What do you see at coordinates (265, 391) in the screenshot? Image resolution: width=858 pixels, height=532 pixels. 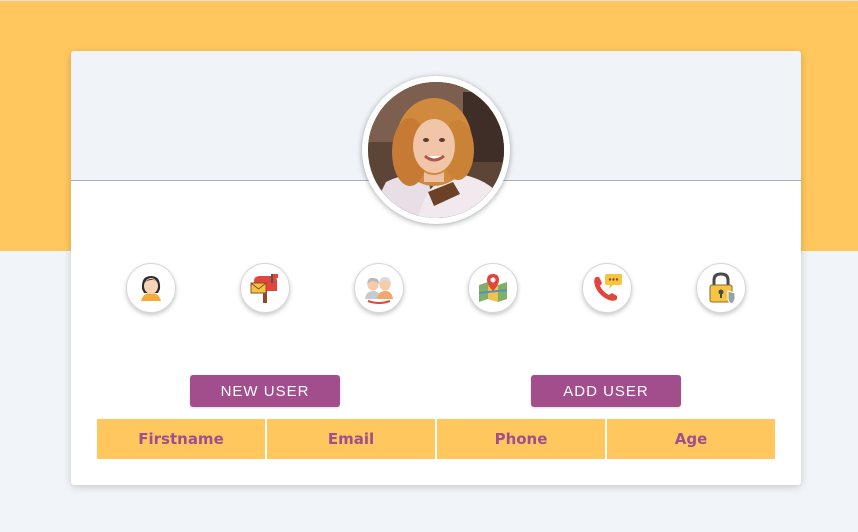 I see `new-user-button: NEW USER` at bounding box center [265, 391].